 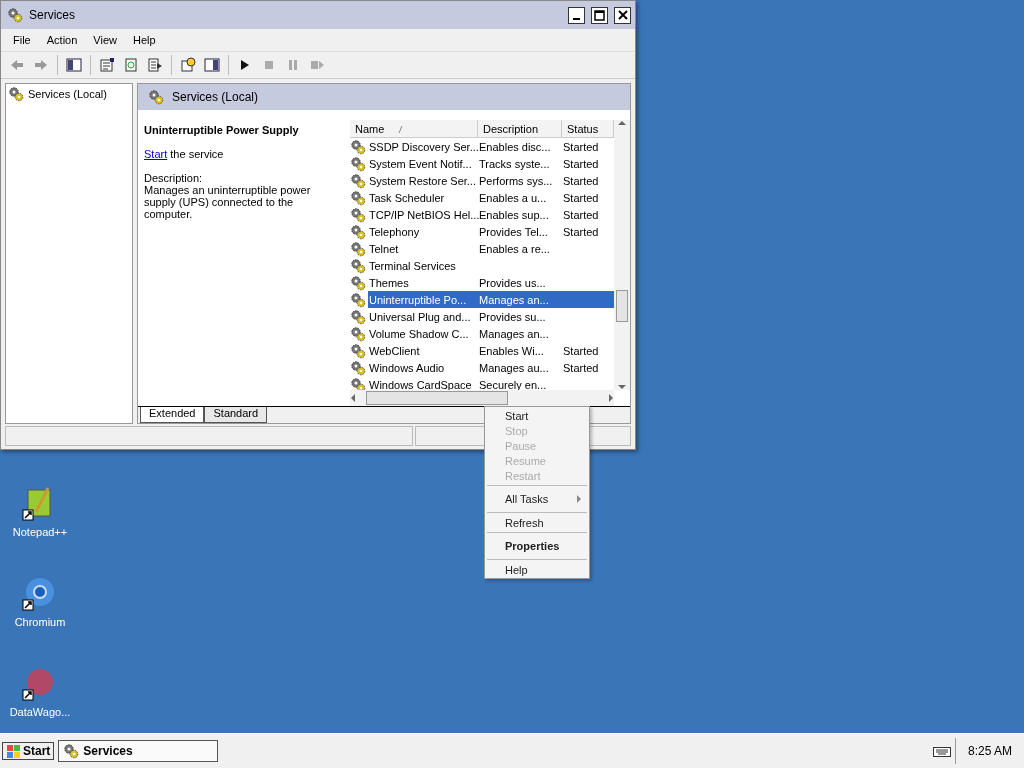 What do you see at coordinates (236, 415) in the screenshot?
I see `view-tab: Standard` at bounding box center [236, 415].